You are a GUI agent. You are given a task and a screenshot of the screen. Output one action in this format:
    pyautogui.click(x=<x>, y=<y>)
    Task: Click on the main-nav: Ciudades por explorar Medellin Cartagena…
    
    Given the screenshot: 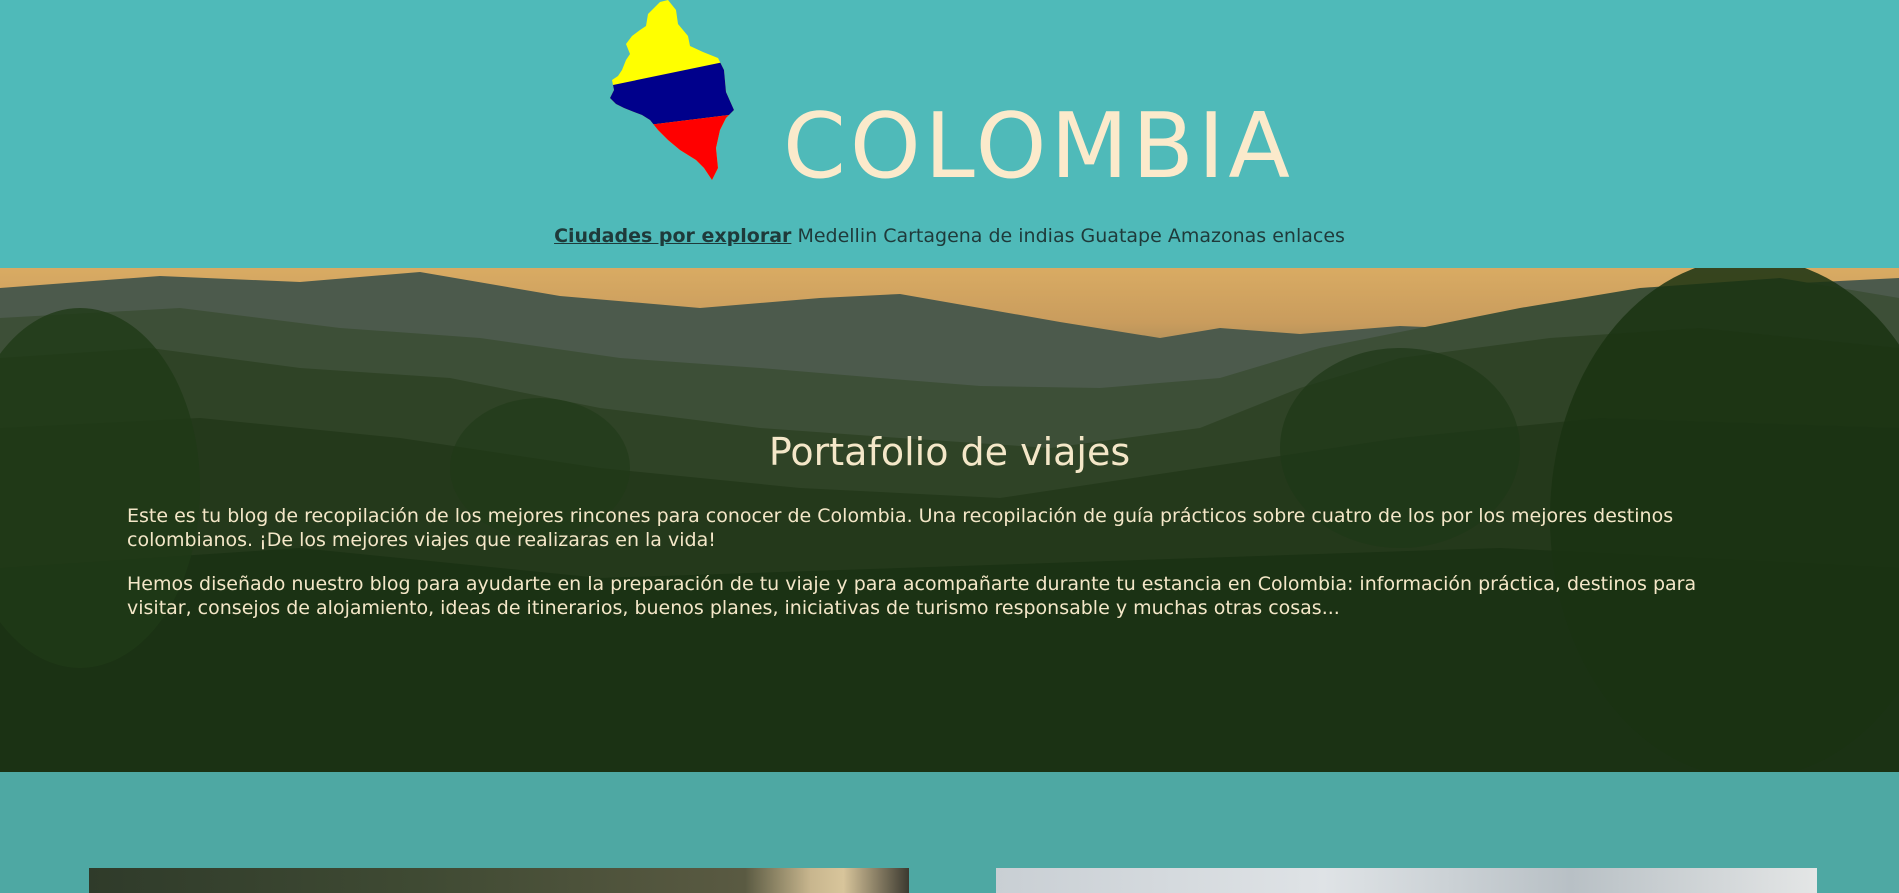 What is the action you would take?
    pyautogui.click(x=949, y=236)
    